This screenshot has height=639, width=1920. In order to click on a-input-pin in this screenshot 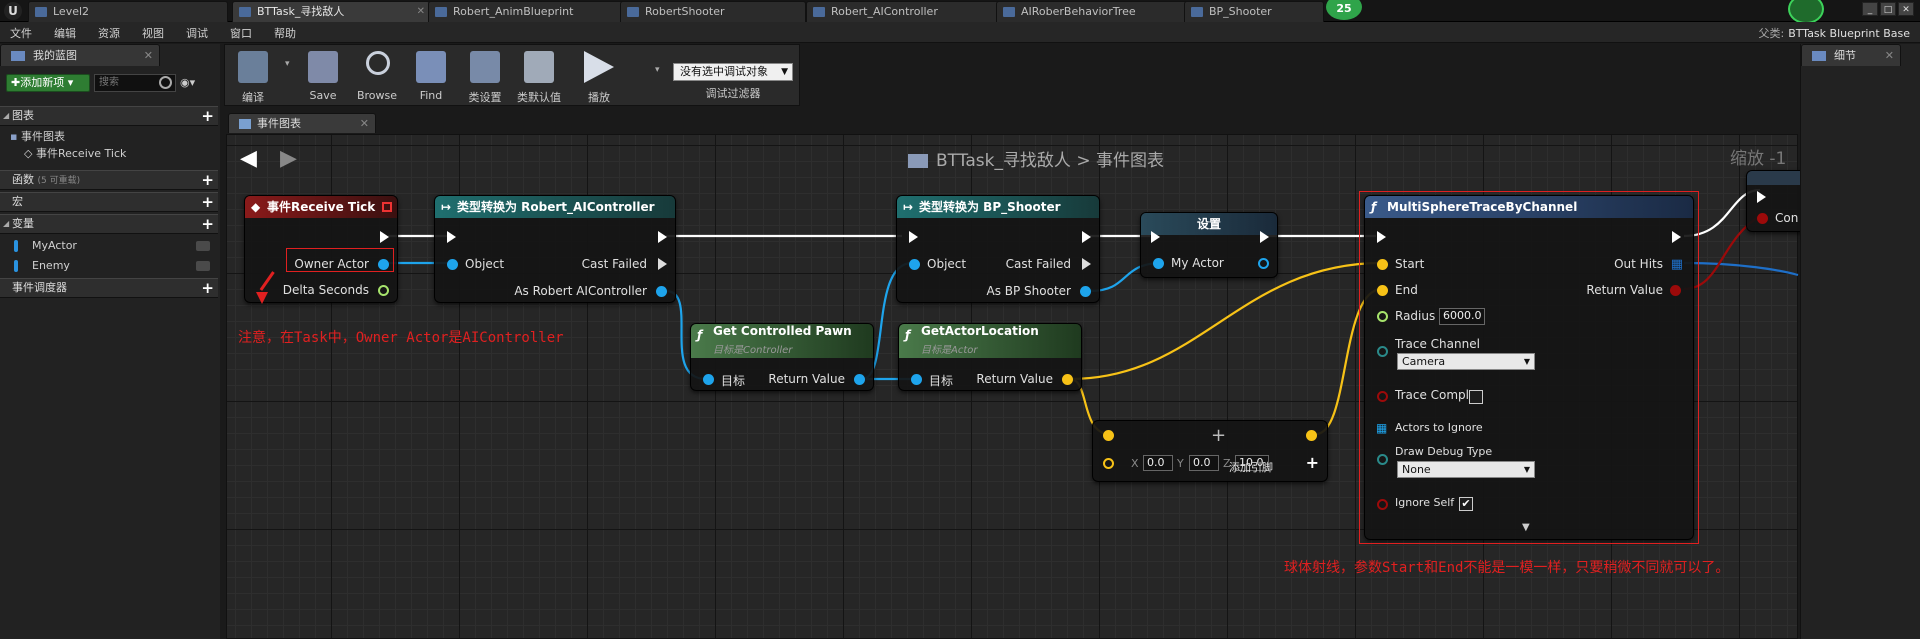, I will do `click(1108, 435)`.